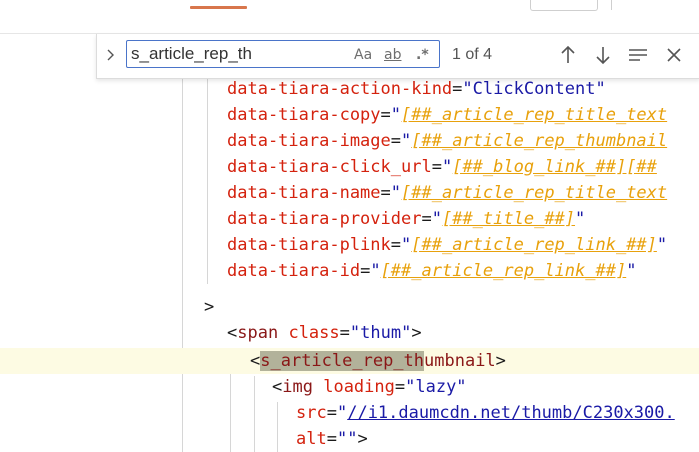  I want to click on expand-chevron-icon, so click(110, 55).